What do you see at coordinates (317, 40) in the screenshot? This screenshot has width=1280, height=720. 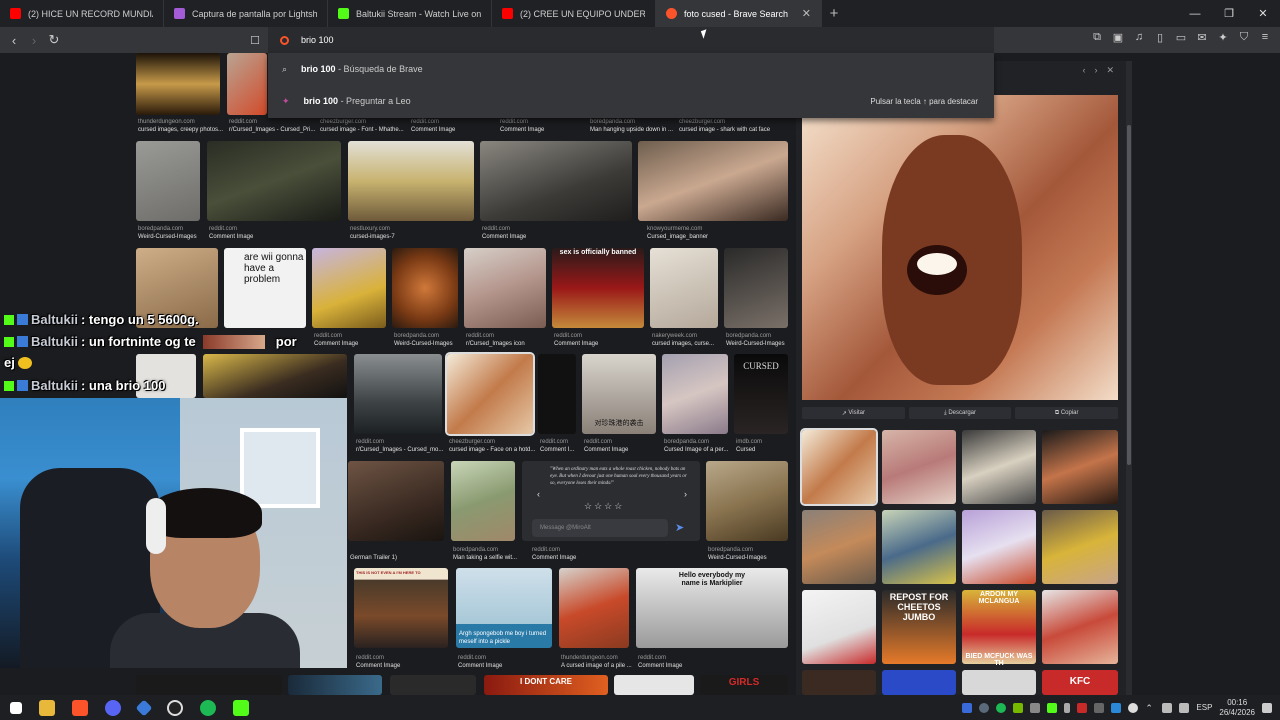 I see `address-input: brio 100` at bounding box center [317, 40].